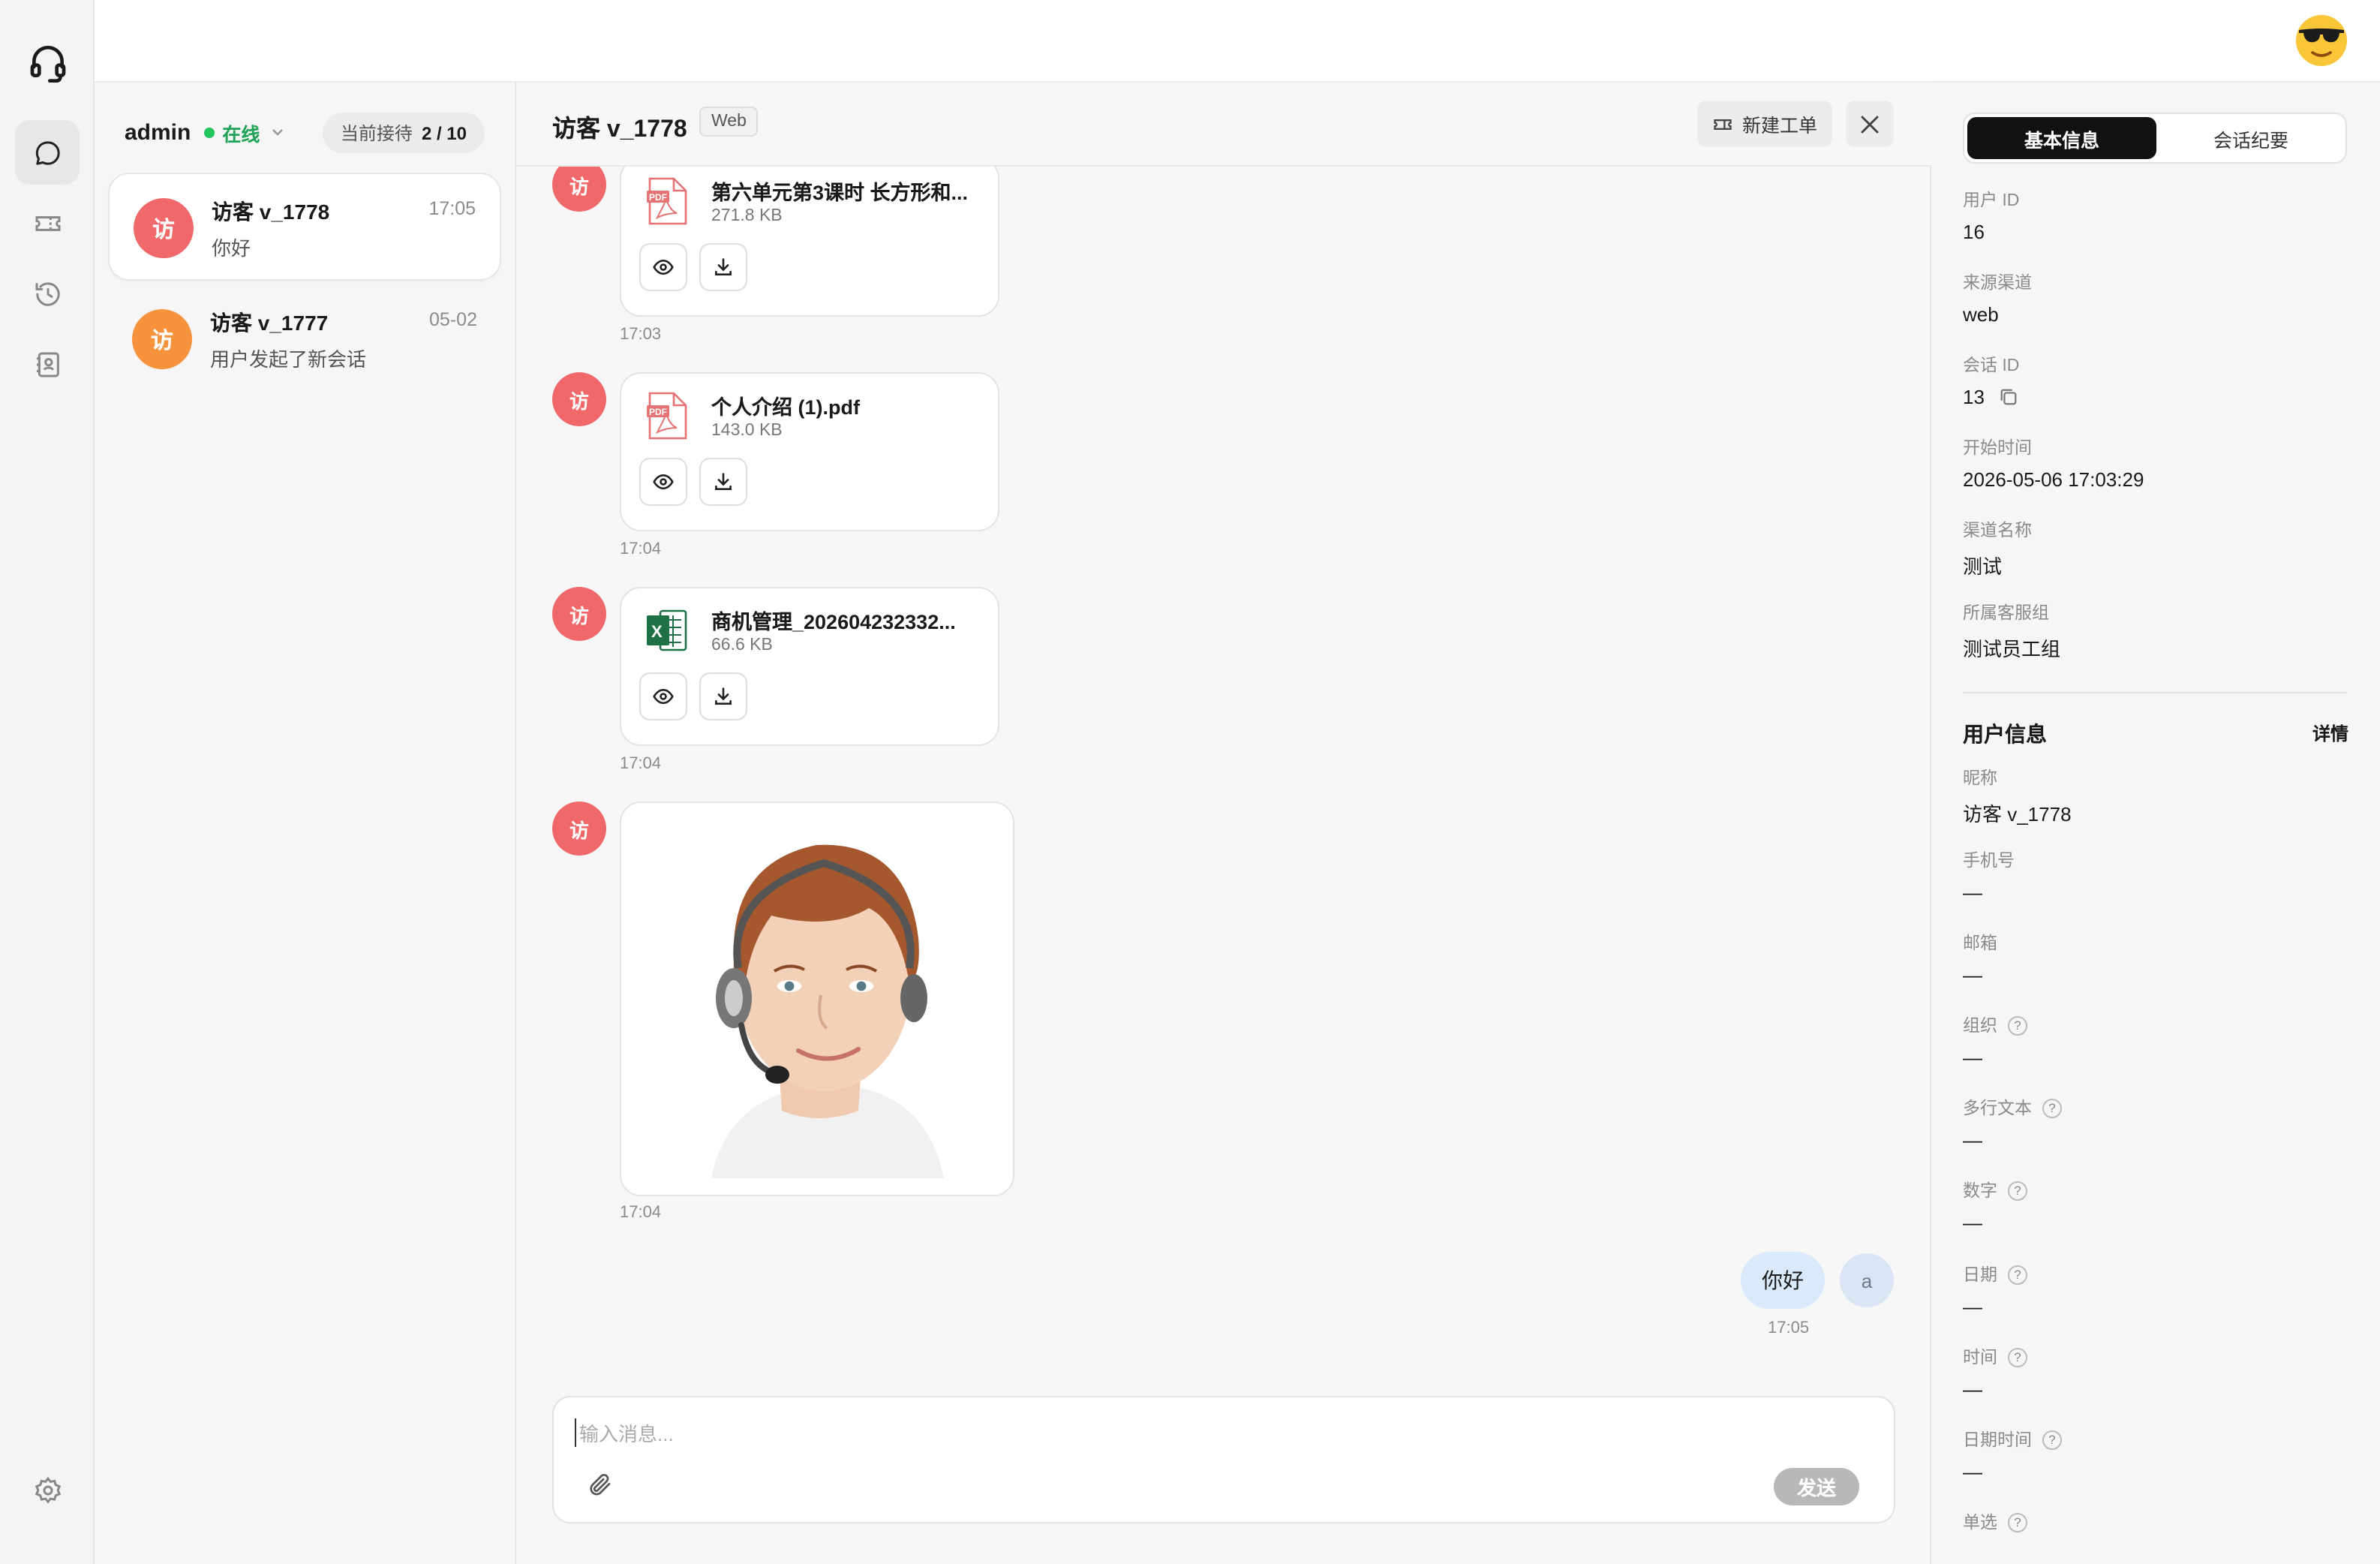 This screenshot has width=2380, height=1564. Describe the element at coordinates (2009, 397) in the screenshot. I see `copy-icon` at that location.